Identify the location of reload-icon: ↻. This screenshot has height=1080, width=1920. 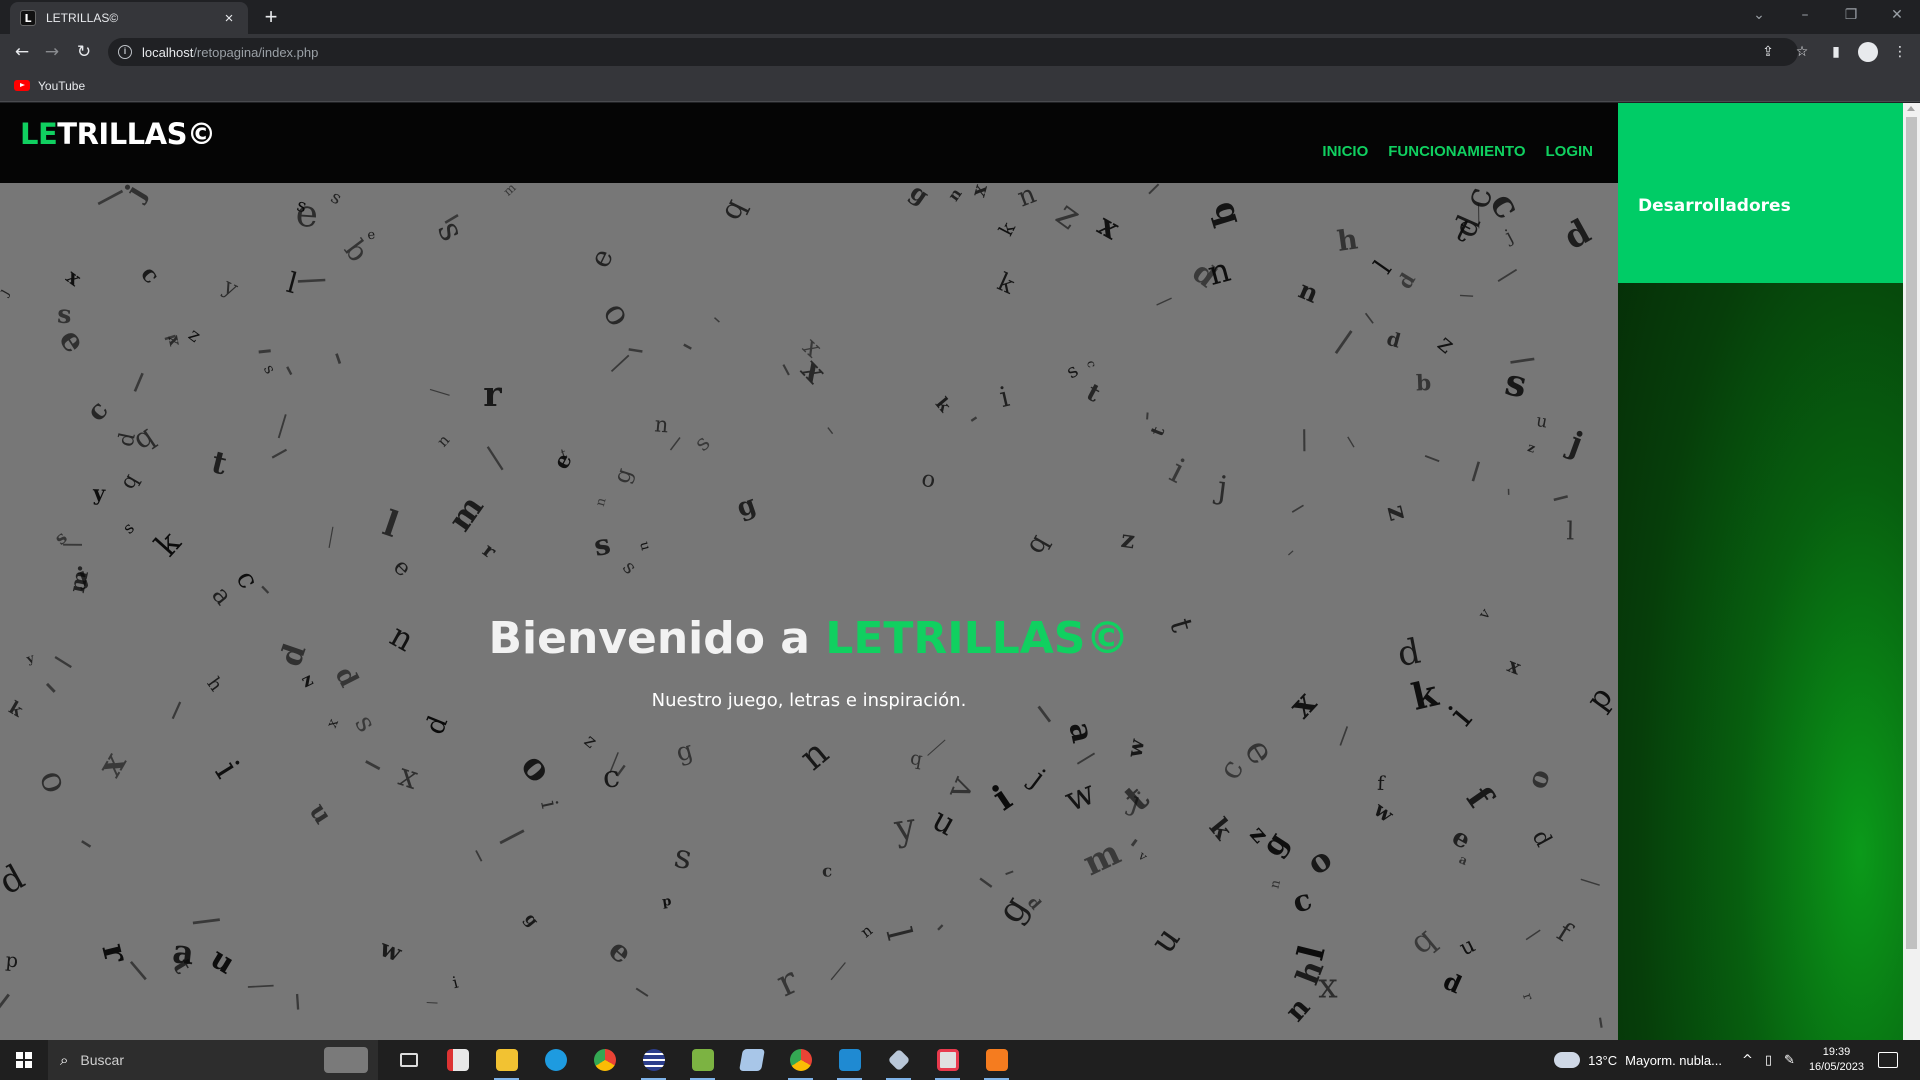
(84, 52).